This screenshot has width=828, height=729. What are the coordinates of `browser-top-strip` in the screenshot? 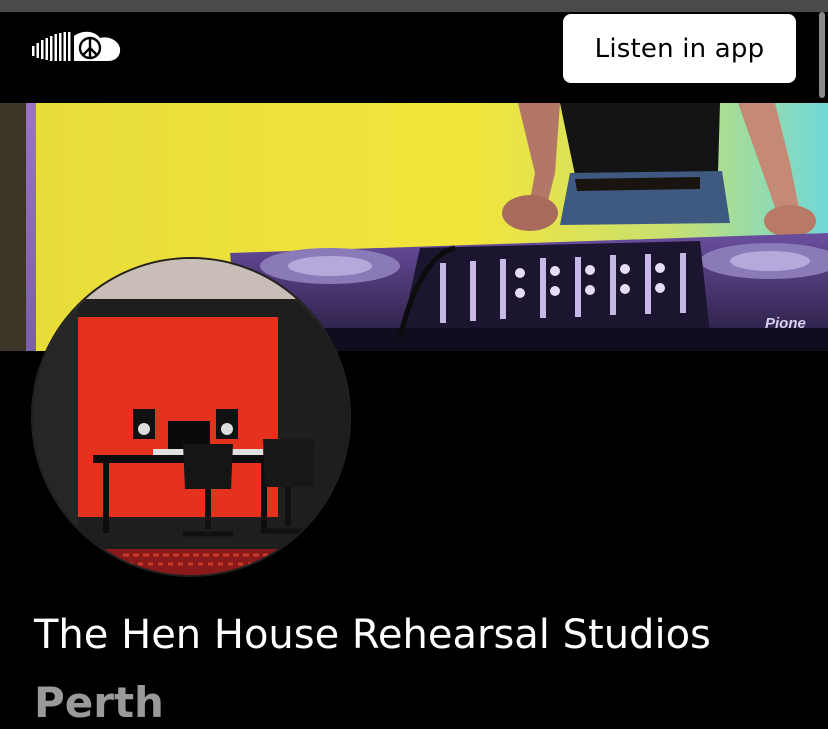 It's located at (414, 6).